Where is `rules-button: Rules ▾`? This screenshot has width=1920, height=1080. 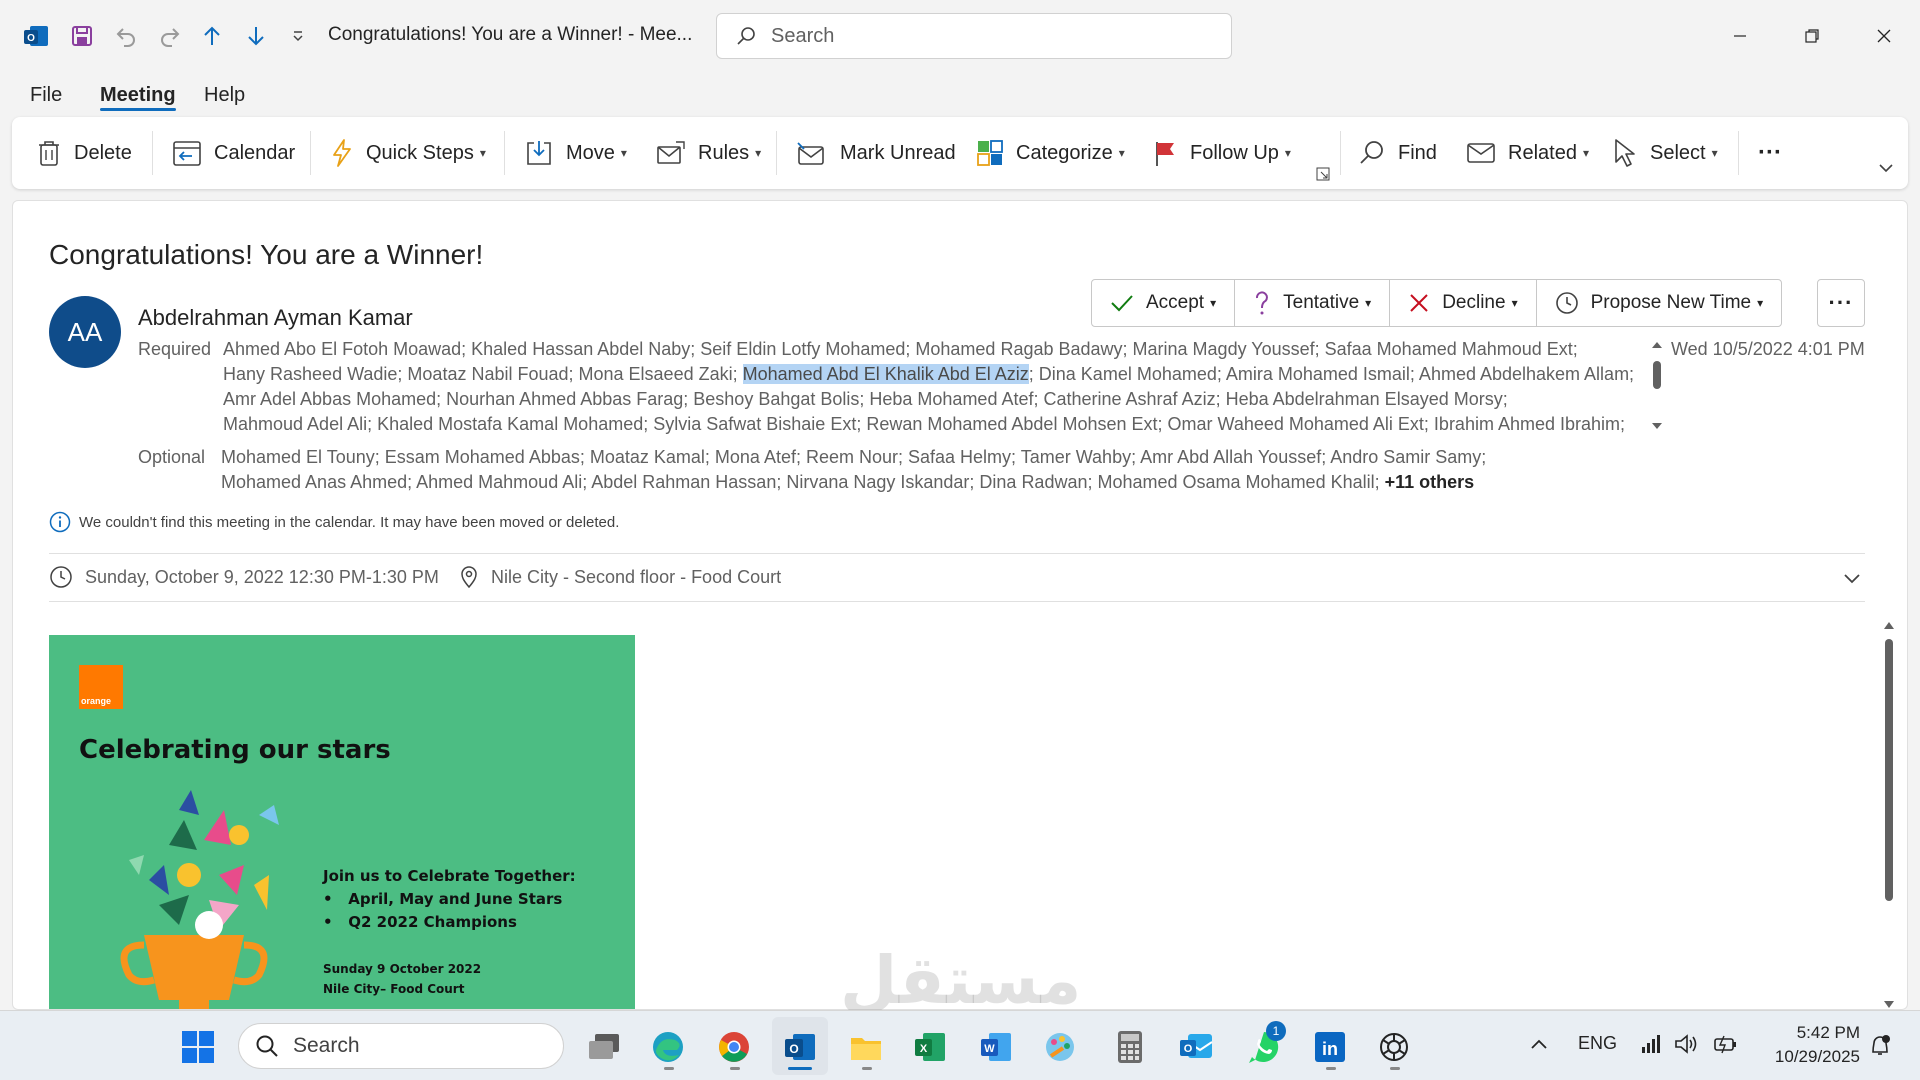 rules-button: Rules ▾ is located at coordinates (708, 153).